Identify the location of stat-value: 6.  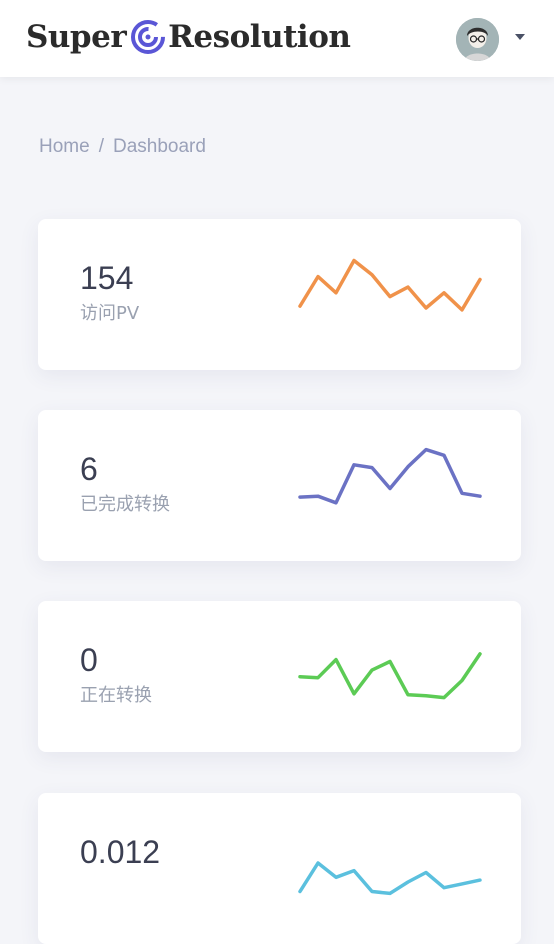
(89, 469).